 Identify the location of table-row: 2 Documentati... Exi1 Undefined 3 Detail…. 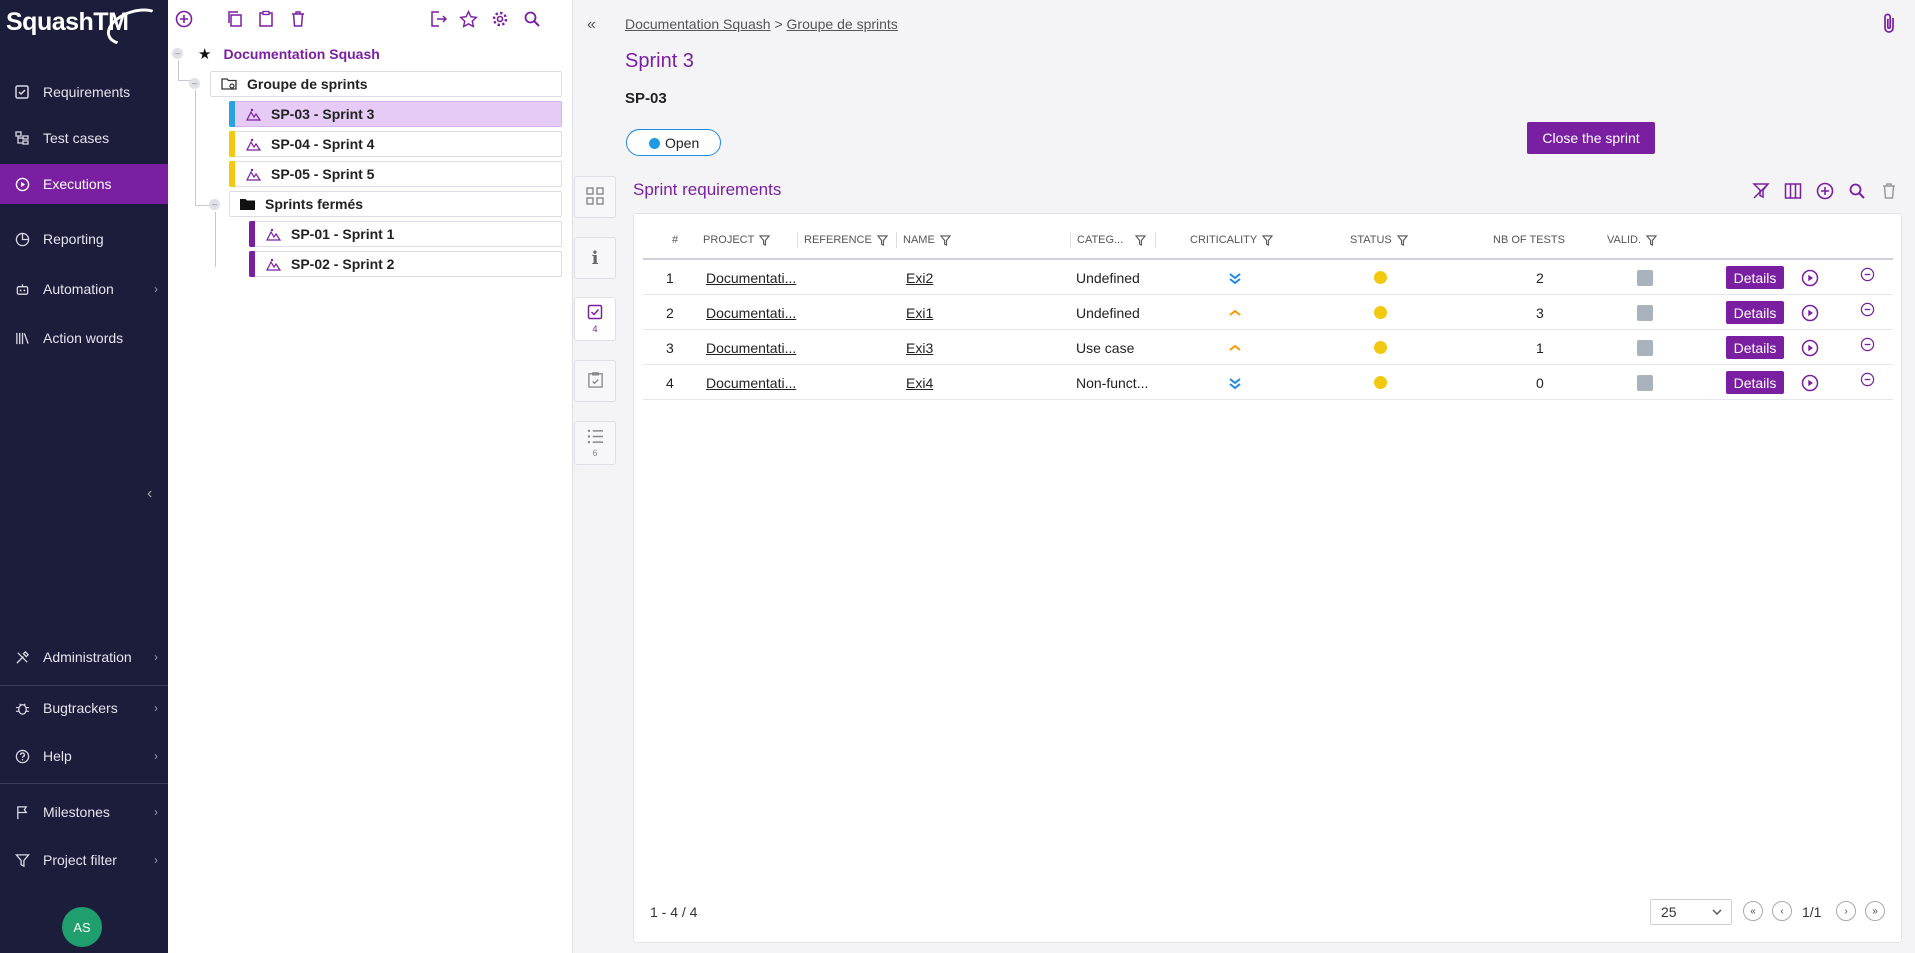
(1268, 312).